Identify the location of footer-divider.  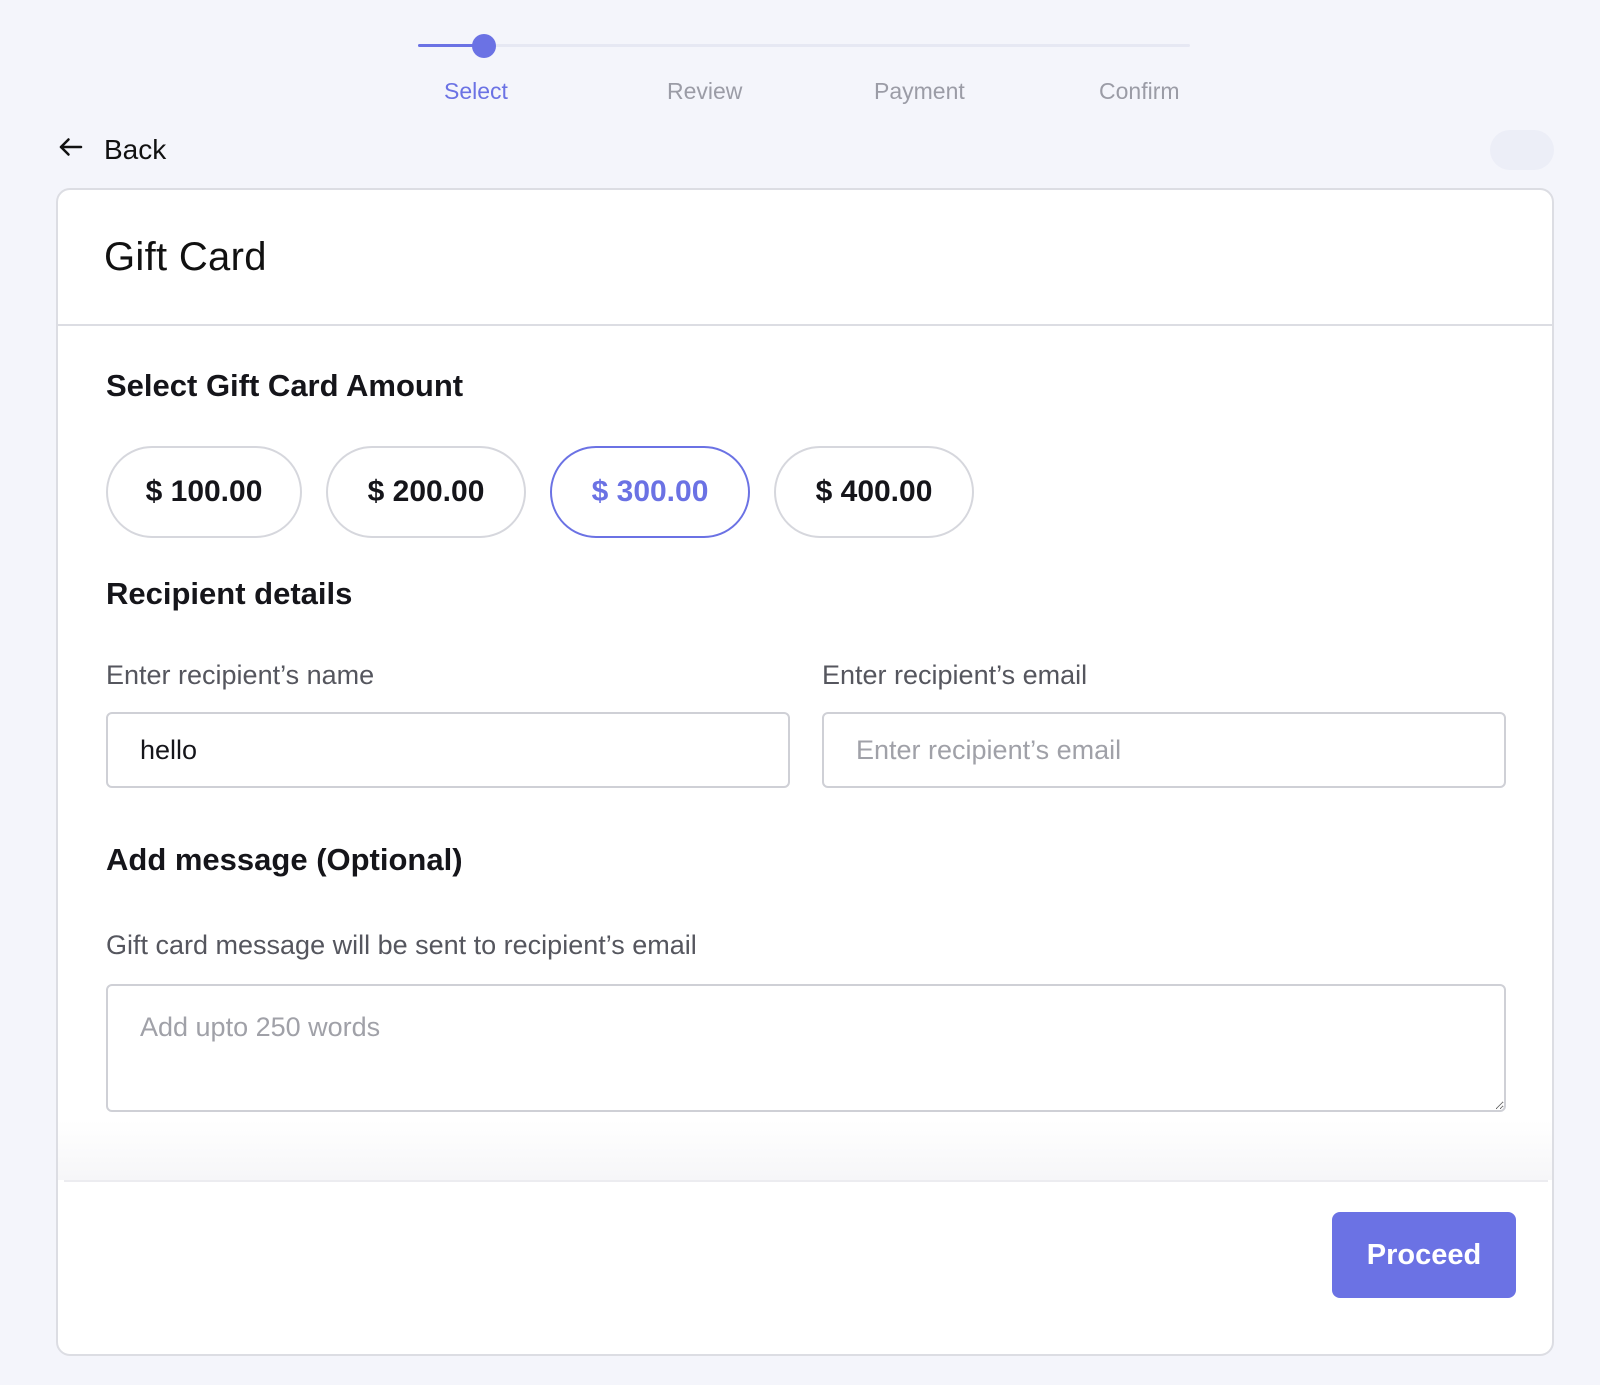
(806, 1181).